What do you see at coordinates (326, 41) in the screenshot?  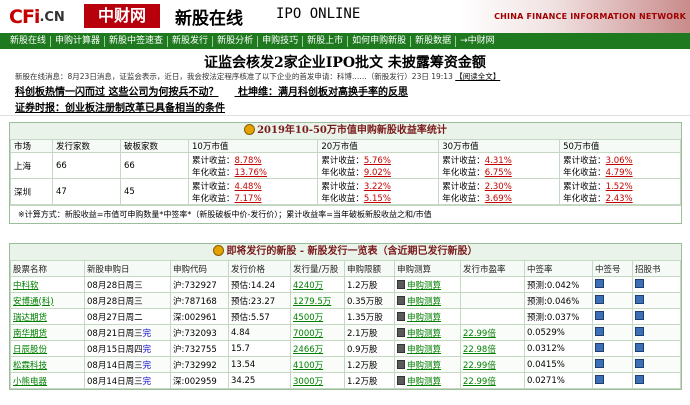 I see `nav-item: 新股上市` at bounding box center [326, 41].